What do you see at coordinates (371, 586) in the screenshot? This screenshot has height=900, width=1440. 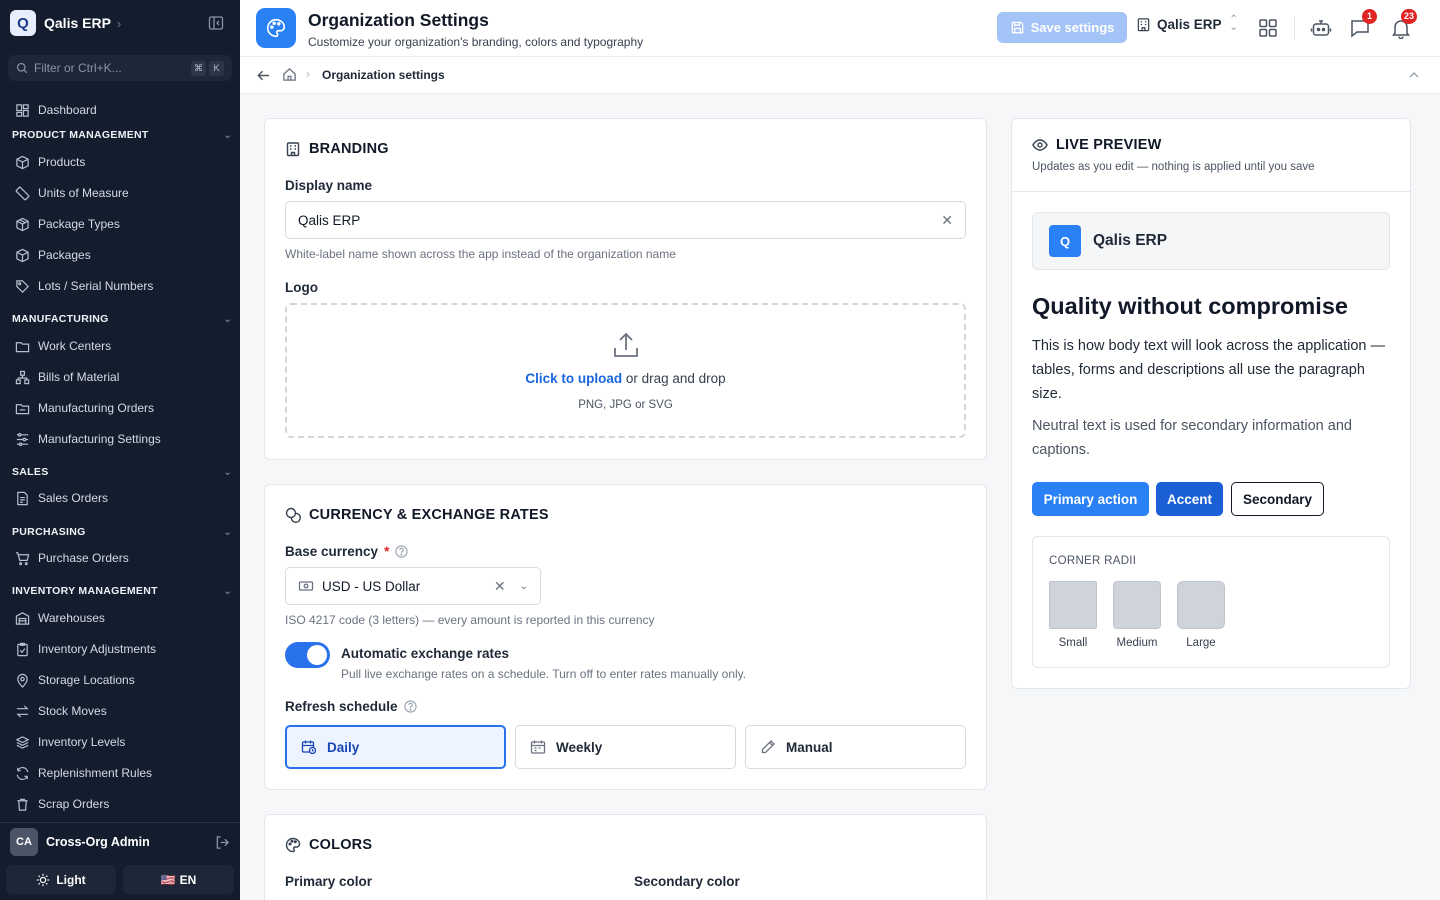 I see `base-currency-value: USD - US Dollar` at bounding box center [371, 586].